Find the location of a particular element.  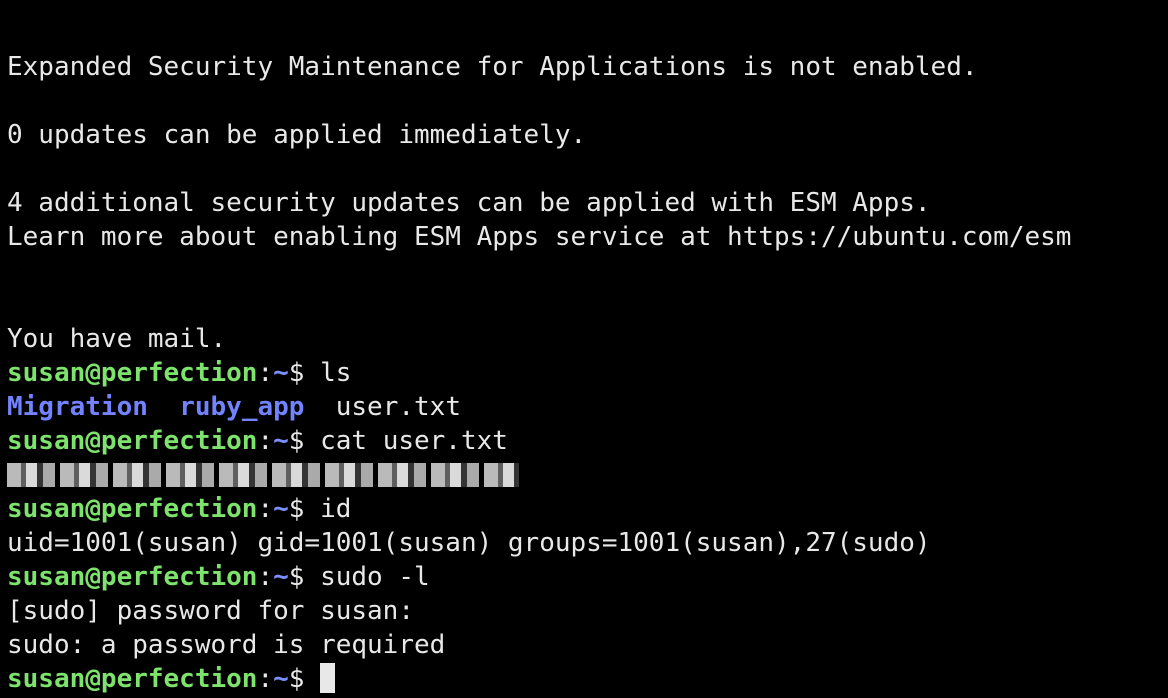

active-prompt-line: susan@perfection:~$ is located at coordinates (171, 679).